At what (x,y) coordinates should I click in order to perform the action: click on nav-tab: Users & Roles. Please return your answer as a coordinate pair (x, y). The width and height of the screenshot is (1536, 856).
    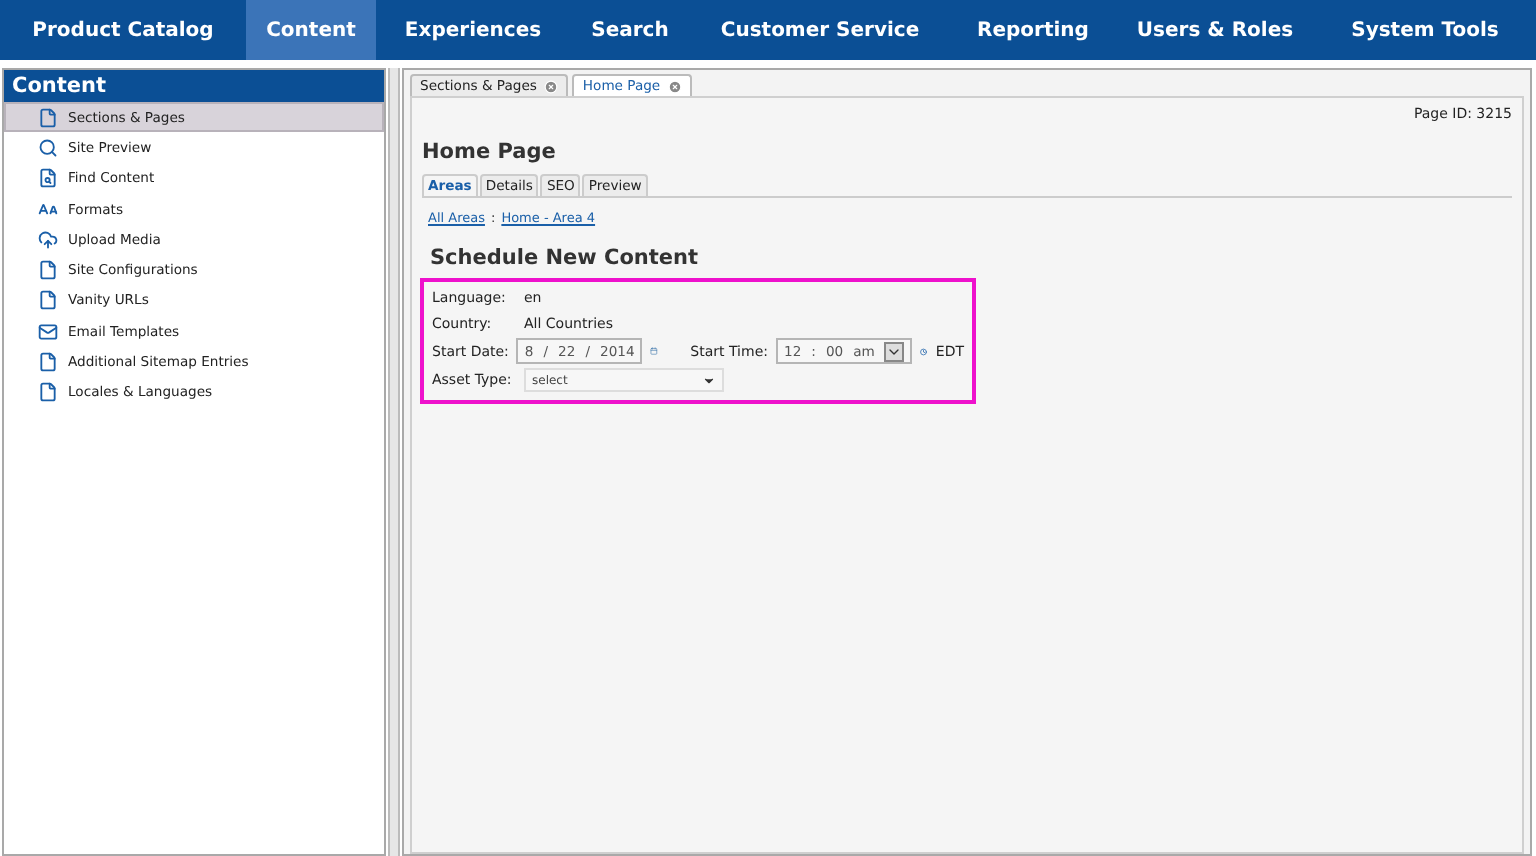
    Looking at the image, I should click on (1215, 30).